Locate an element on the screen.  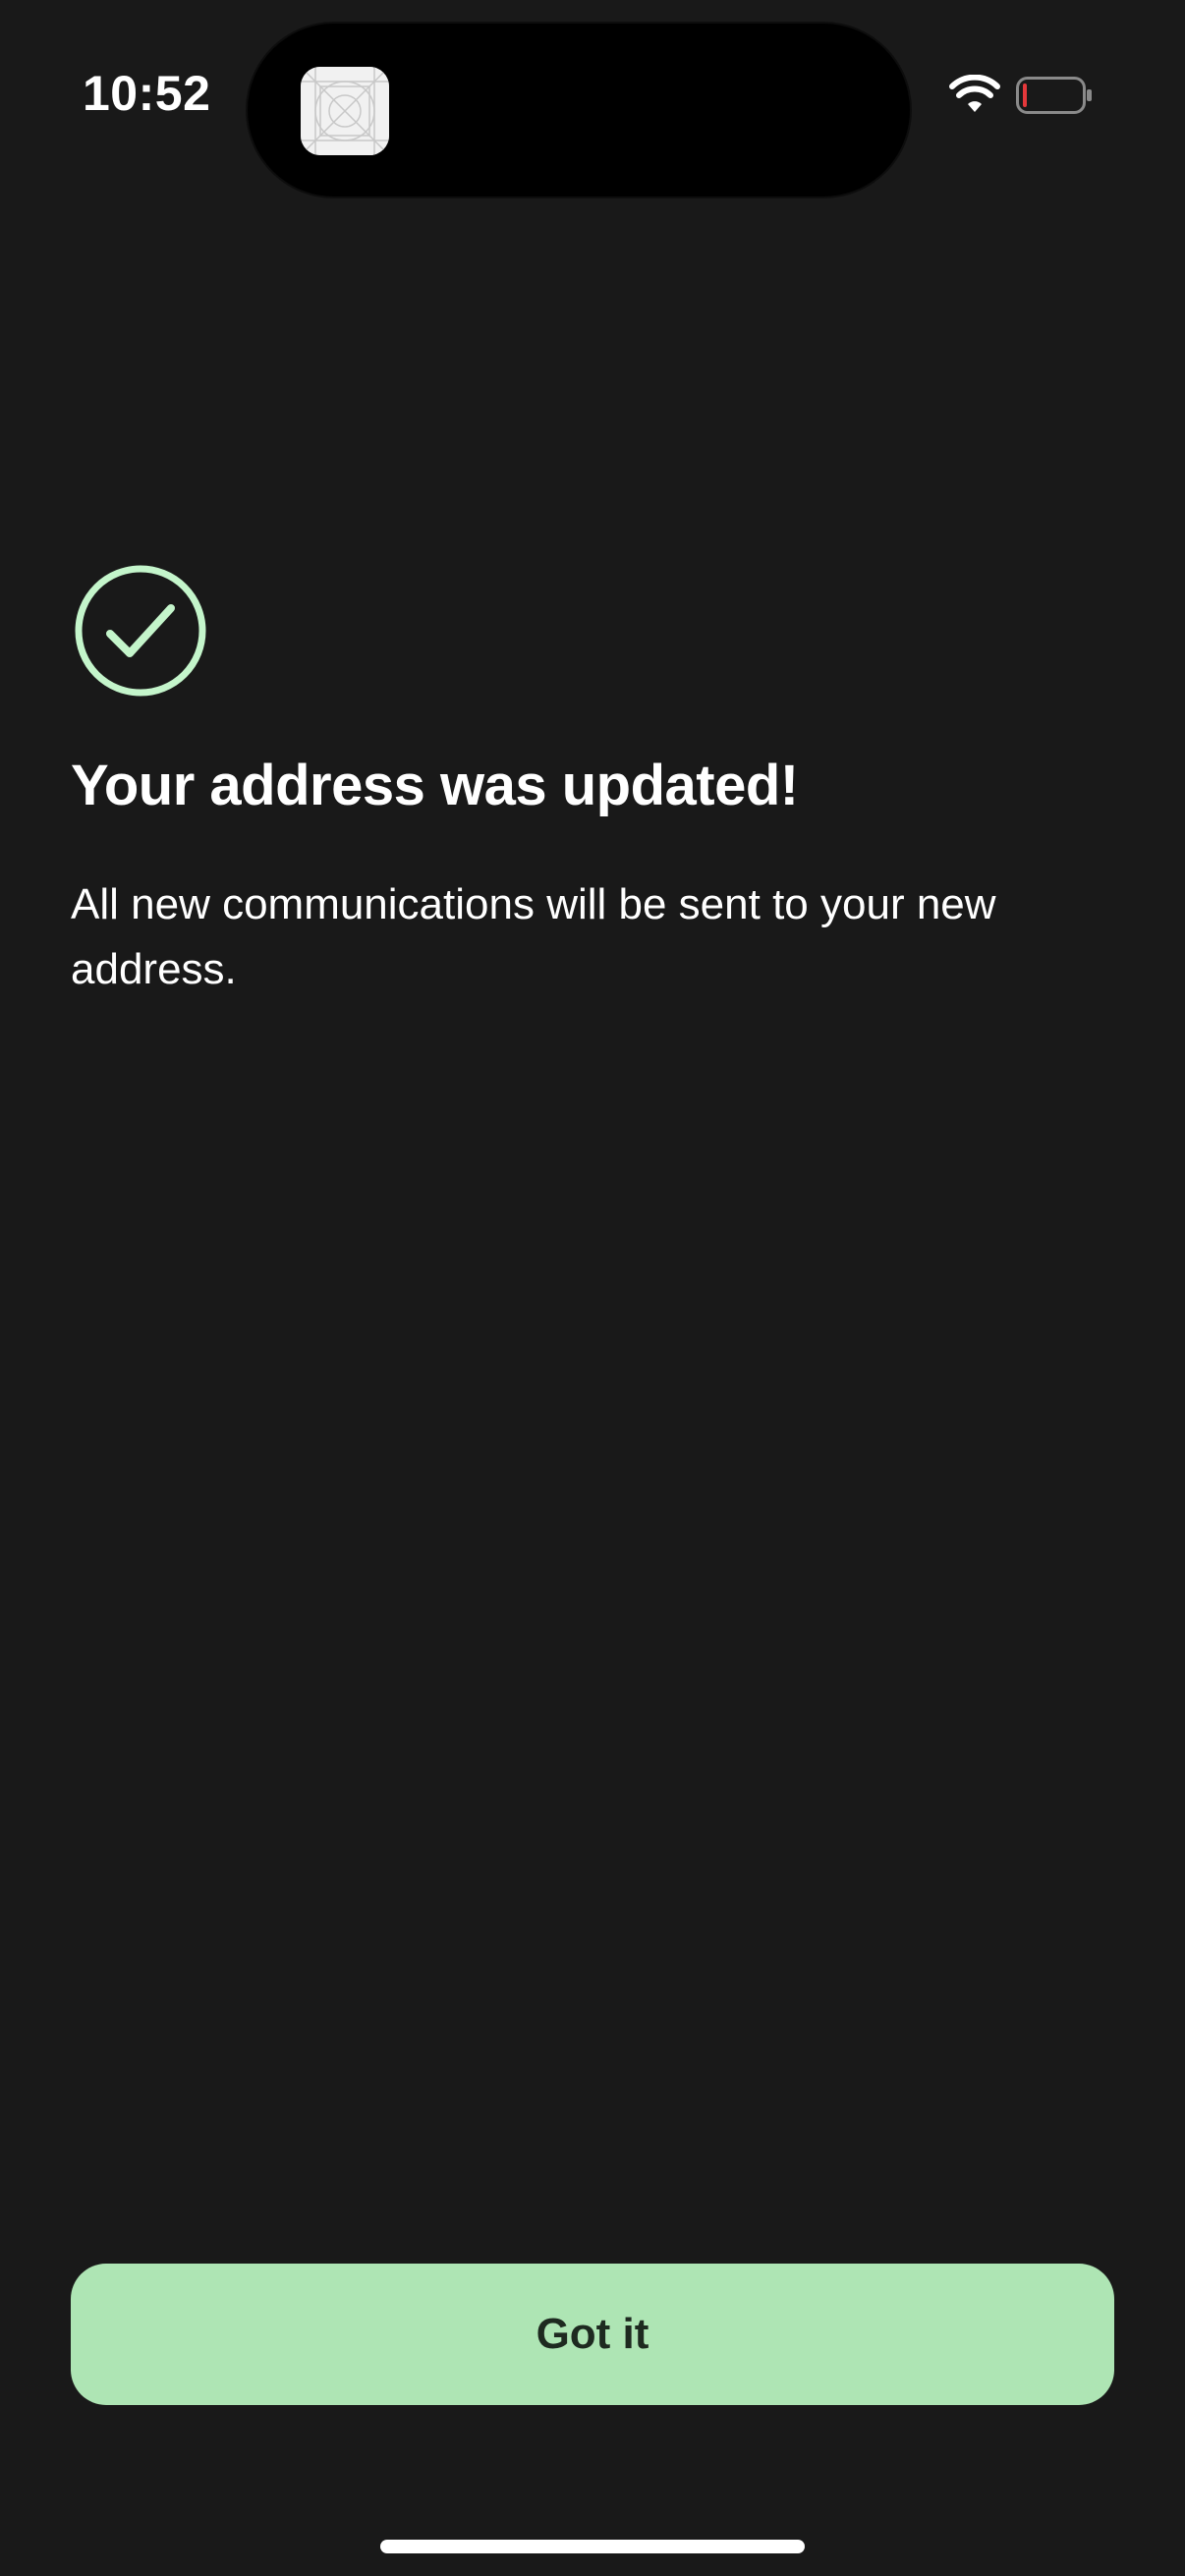
status-bar: 10:52 is located at coordinates (592, 98).